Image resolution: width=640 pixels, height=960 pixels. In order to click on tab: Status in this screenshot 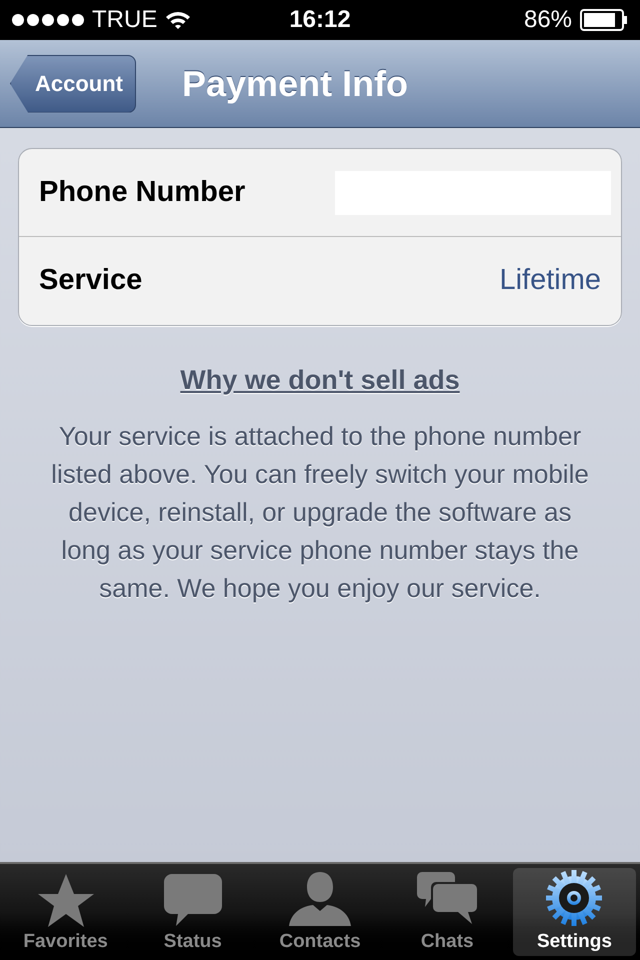, I will do `click(192, 912)`.